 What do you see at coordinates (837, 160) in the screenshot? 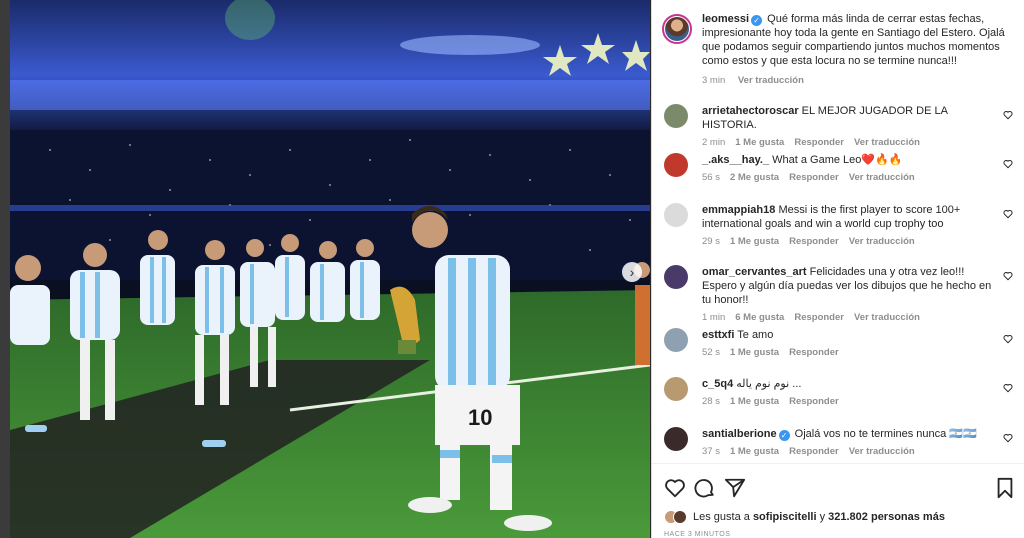
I see `comment-text: What a Game Leo❤️🔥🔥` at bounding box center [837, 160].